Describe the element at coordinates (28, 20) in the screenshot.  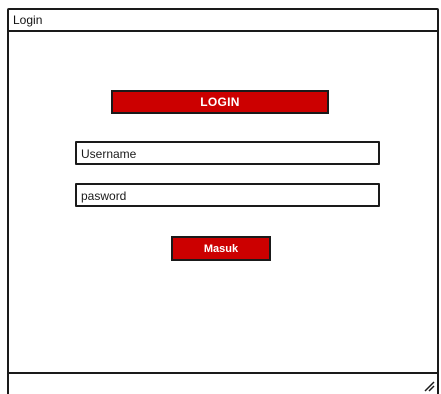
I see `window-title: Login` at that location.